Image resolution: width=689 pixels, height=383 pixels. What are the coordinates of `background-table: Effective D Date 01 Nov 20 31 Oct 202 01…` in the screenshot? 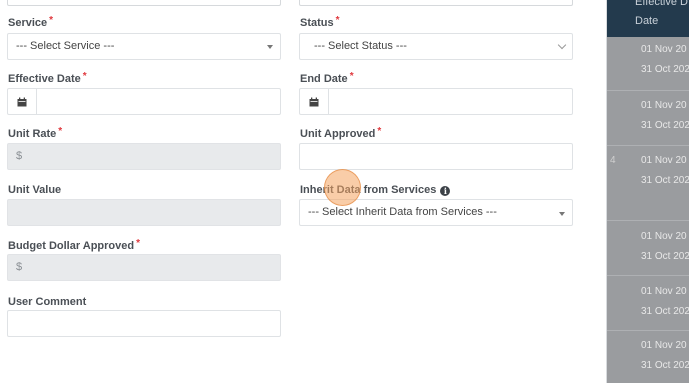 It's located at (647, 191).